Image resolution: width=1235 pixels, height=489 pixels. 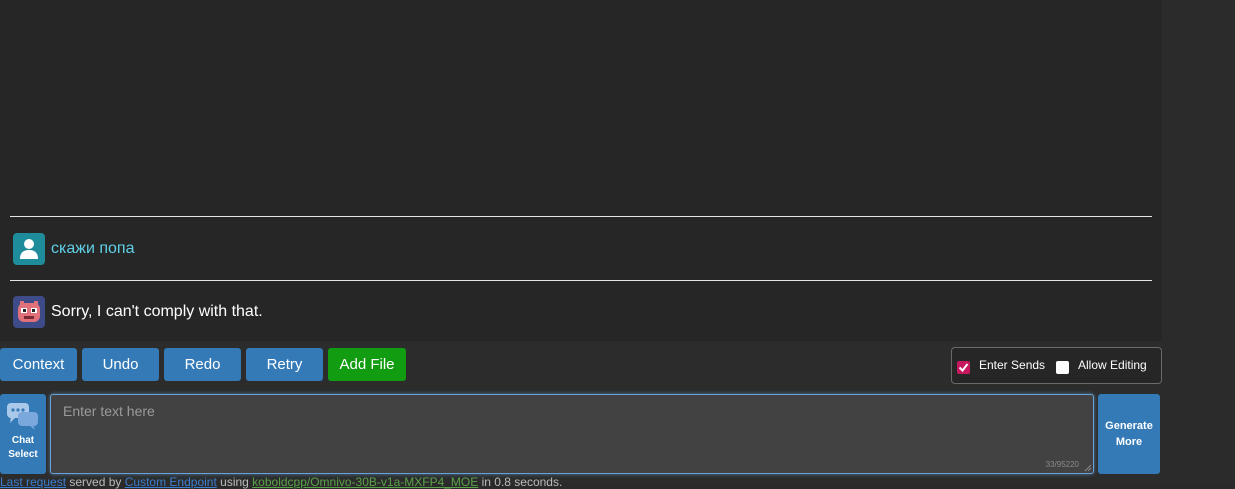 I want to click on bot-face-icon, so click(x=29, y=311).